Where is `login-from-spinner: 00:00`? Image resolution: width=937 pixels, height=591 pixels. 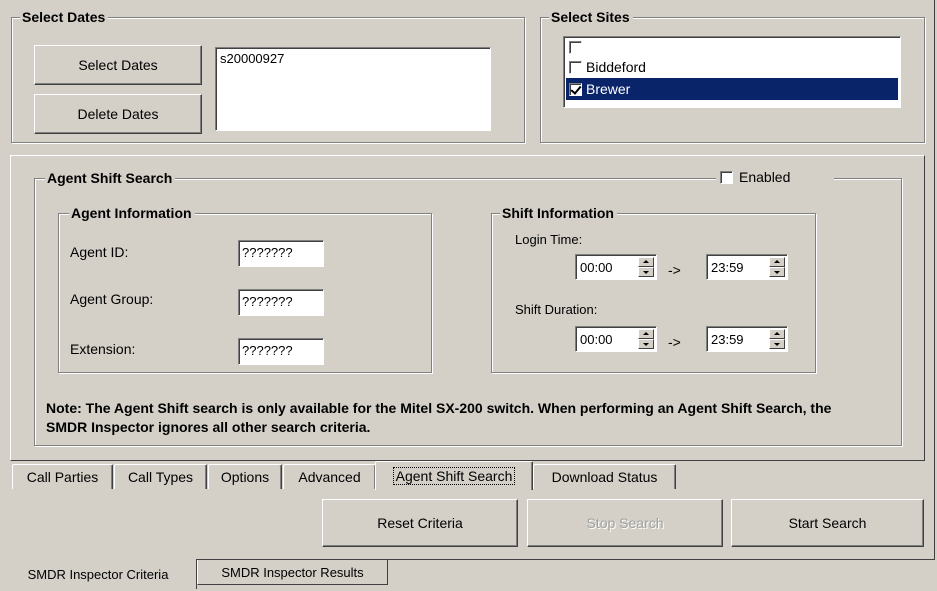 login-from-spinner: 00:00 is located at coordinates (616, 267).